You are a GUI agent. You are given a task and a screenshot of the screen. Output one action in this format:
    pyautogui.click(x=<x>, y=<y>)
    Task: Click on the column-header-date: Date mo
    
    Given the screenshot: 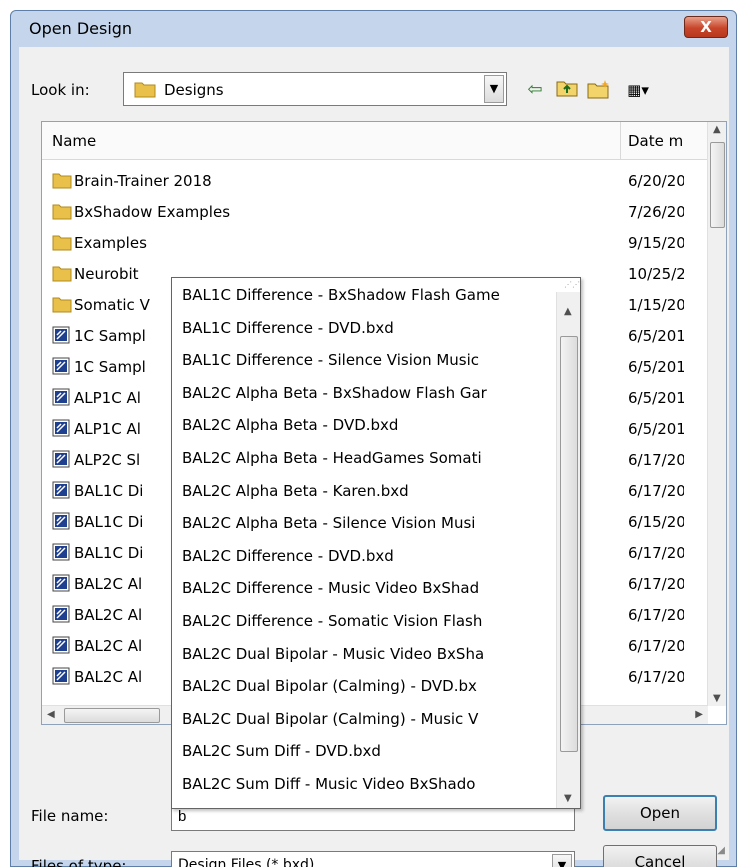 What is the action you would take?
    pyautogui.click(x=656, y=141)
    